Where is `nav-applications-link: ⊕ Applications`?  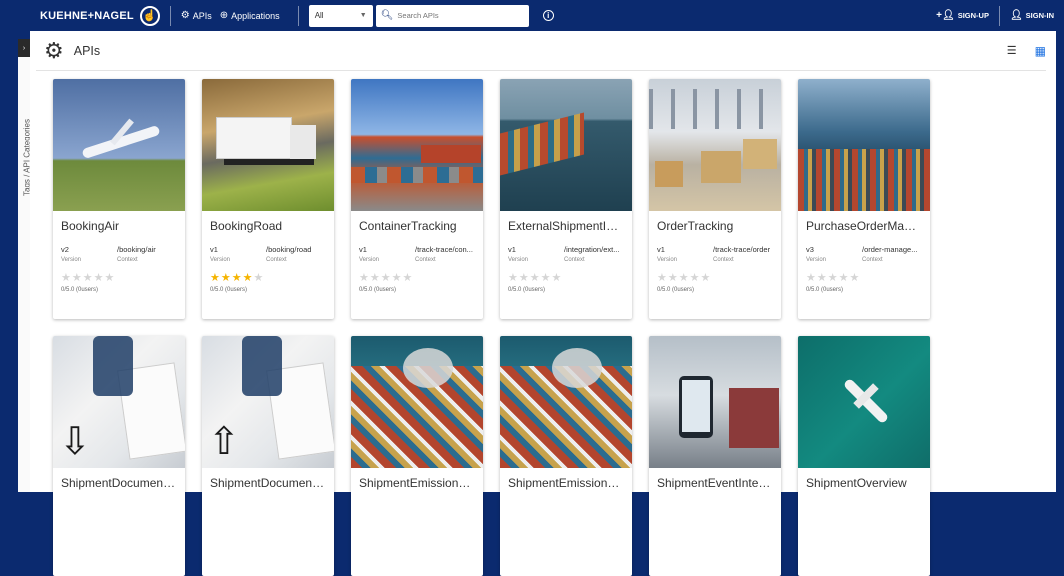 nav-applications-link: ⊕ Applications is located at coordinates (250, 15).